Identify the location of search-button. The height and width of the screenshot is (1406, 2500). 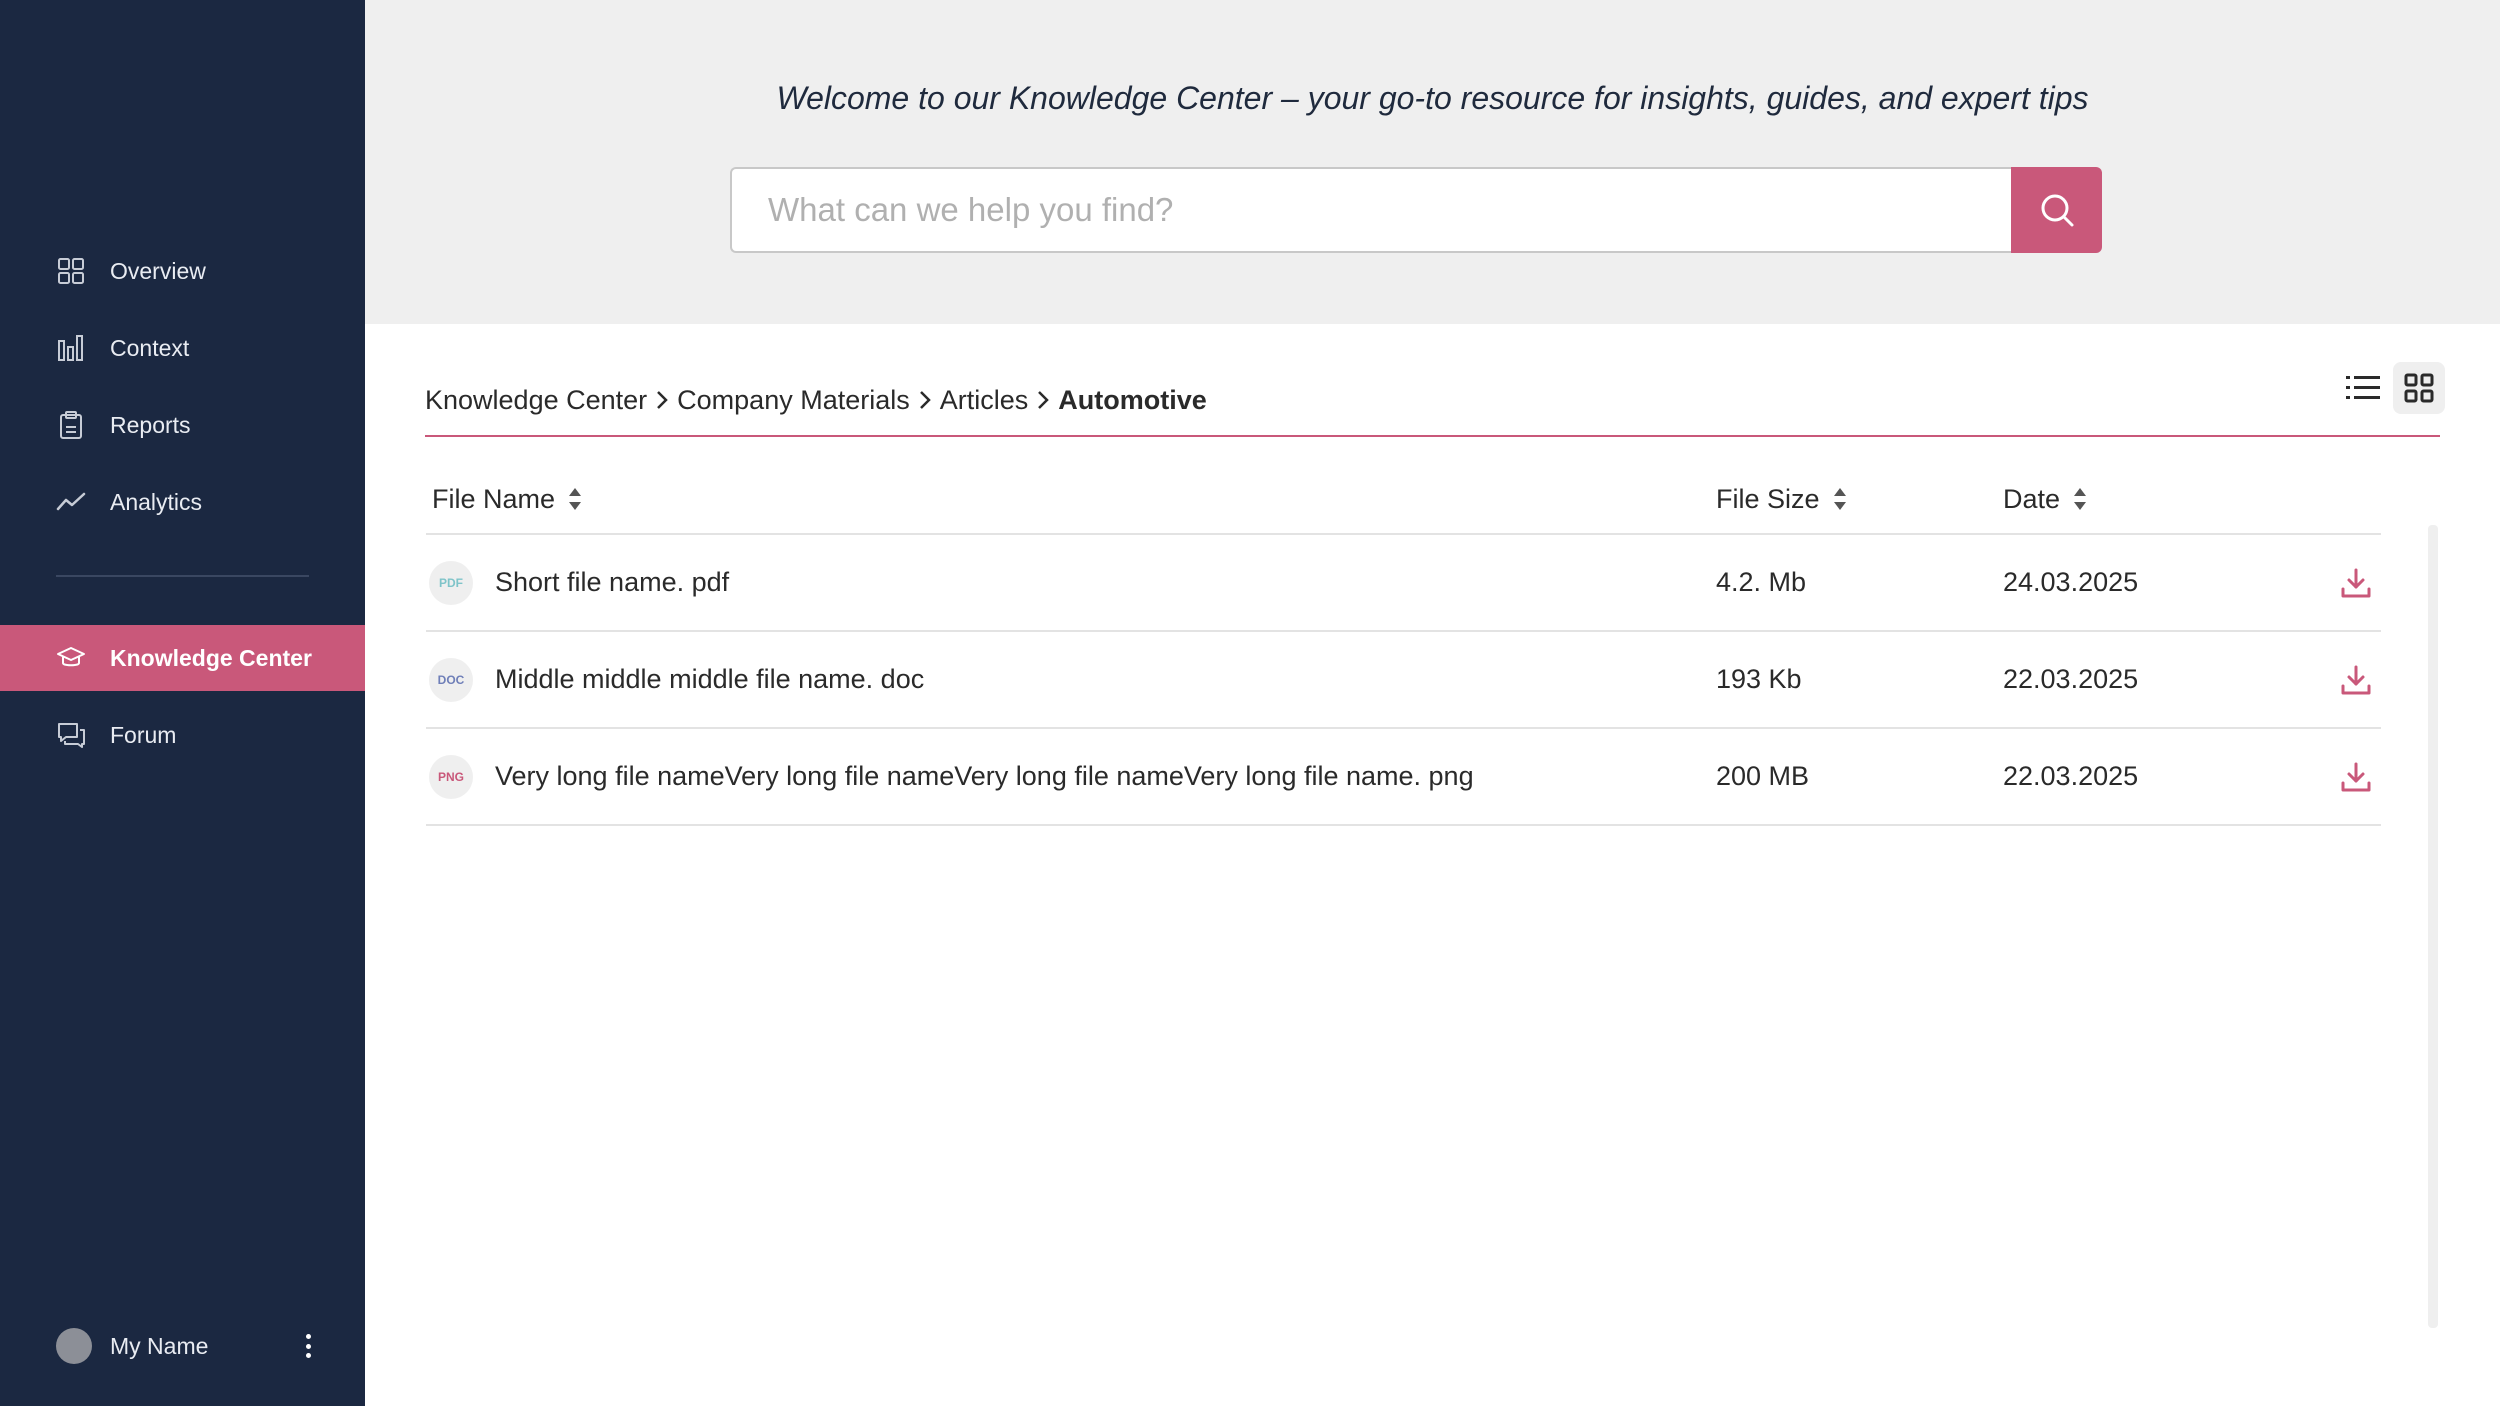
(2056, 210).